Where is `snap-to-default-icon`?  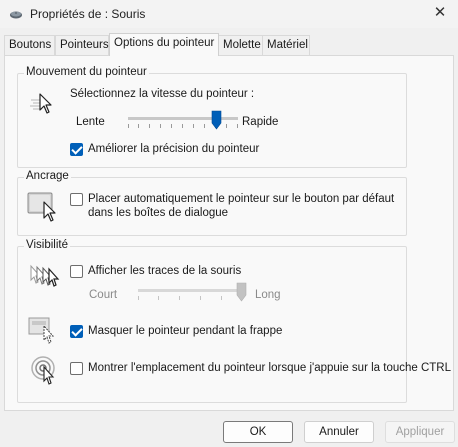
snap-to-default-icon is located at coordinates (41, 207).